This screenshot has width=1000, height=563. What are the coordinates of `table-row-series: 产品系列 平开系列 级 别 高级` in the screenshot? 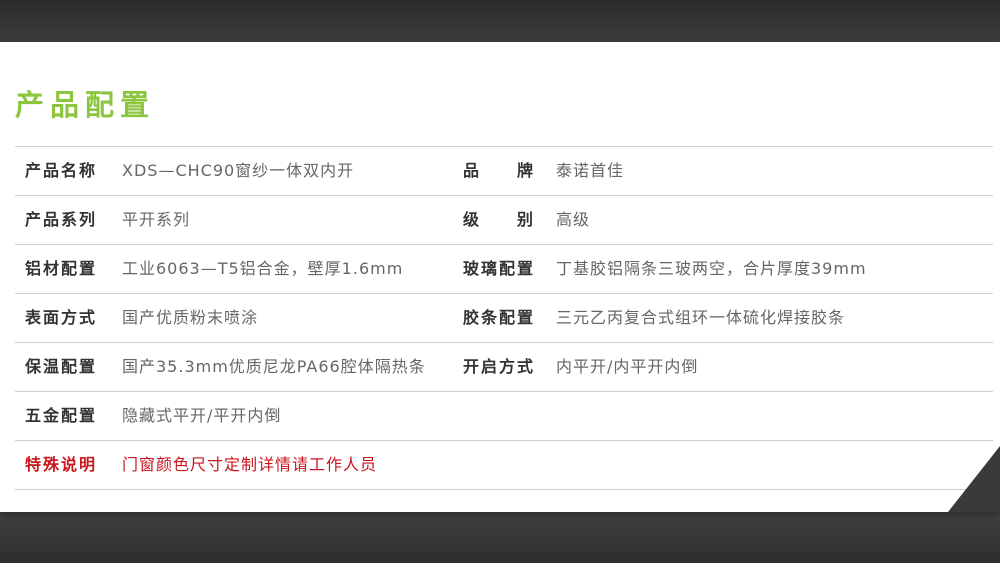 It's located at (504, 220).